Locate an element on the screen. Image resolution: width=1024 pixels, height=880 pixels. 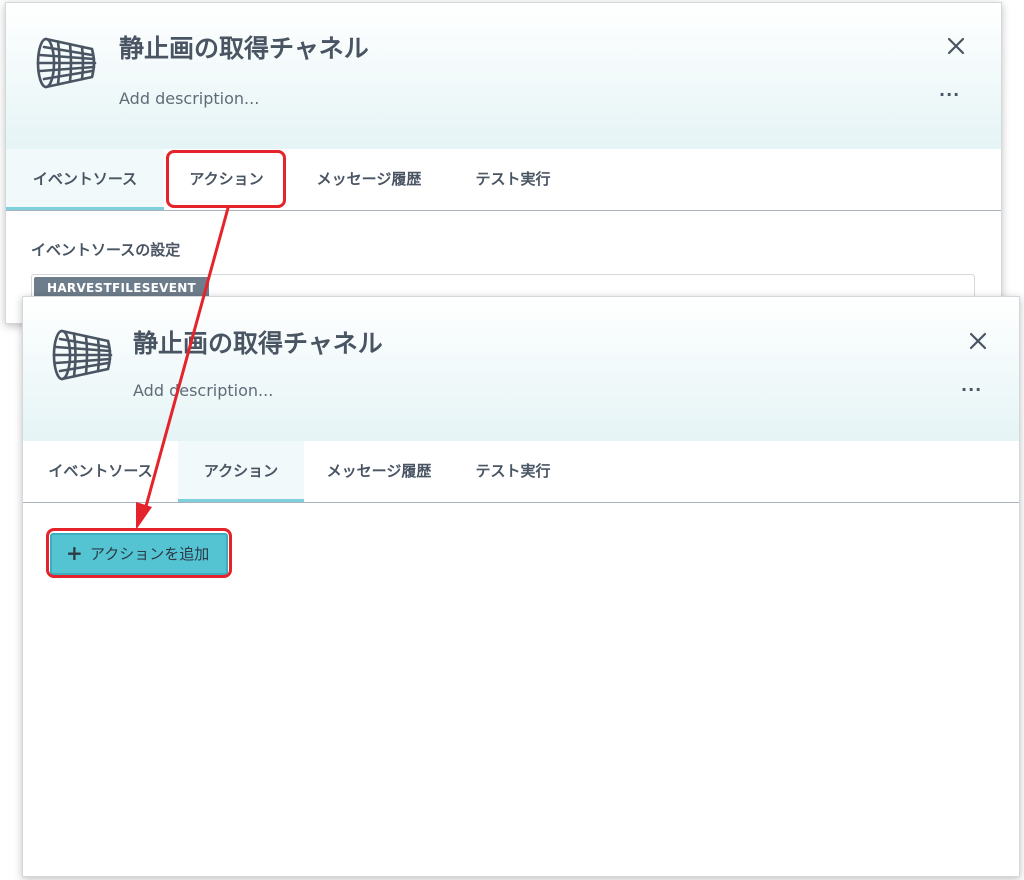
add-action-label: アクションを追加 is located at coordinates (150, 554).